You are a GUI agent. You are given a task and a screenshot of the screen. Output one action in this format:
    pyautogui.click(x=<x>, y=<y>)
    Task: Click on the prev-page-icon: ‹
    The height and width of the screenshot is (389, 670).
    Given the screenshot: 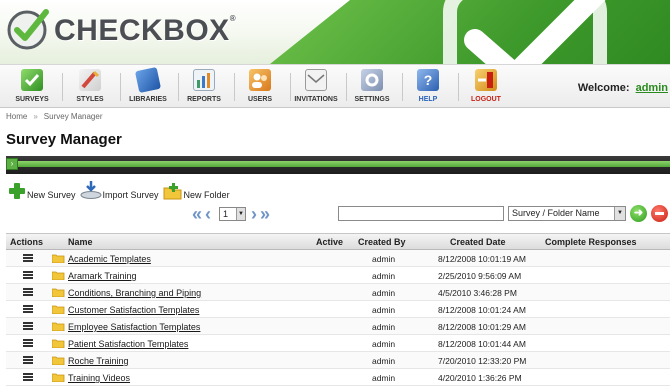 What is the action you would take?
    pyautogui.click(x=208, y=214)
    